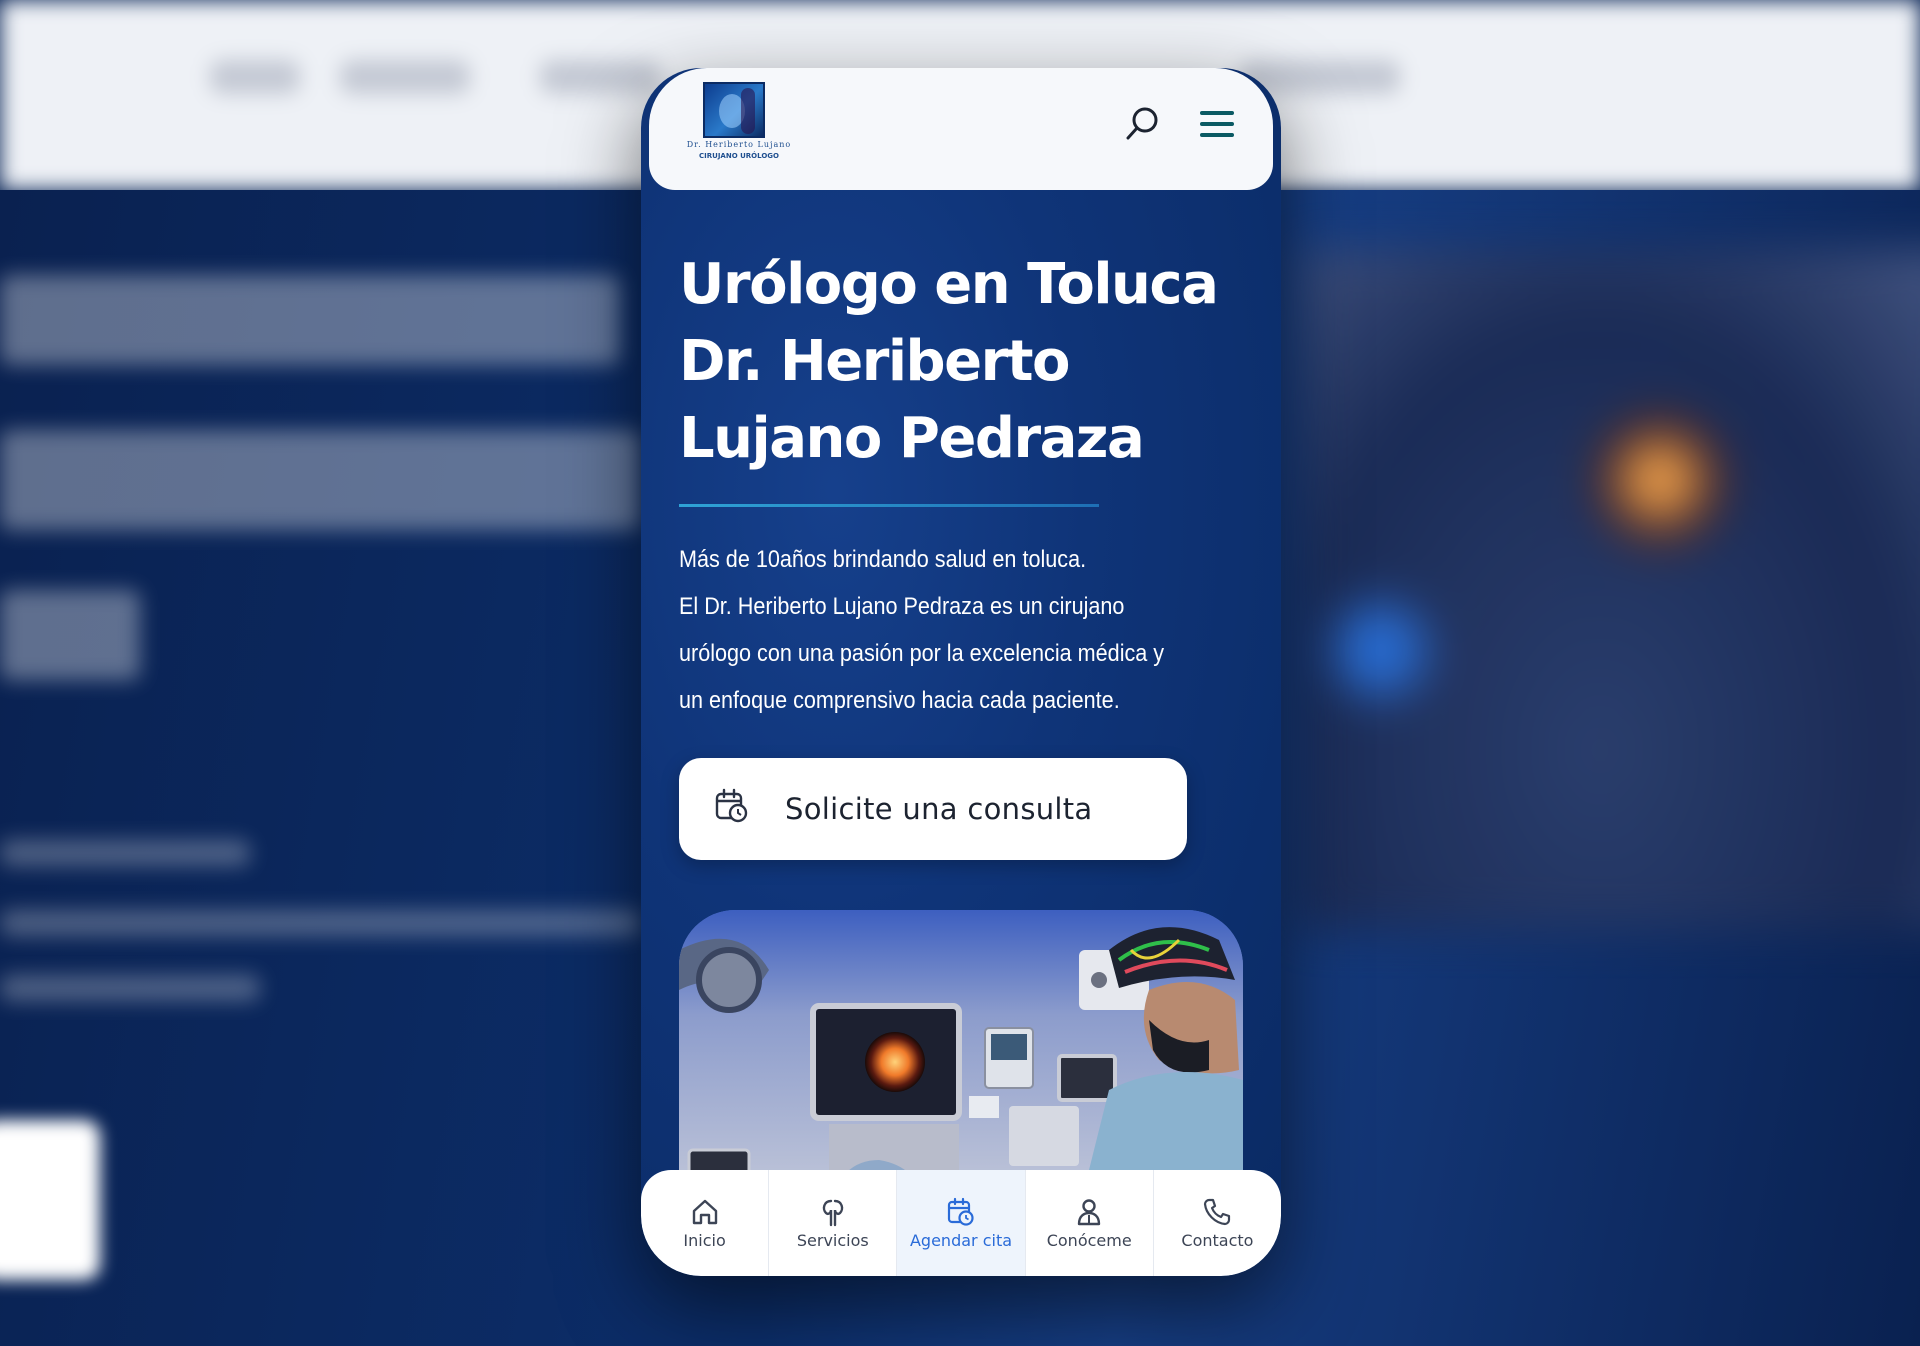 The height and width of the screenshot is (1346, 1920). Describe the element at coordinates (50, 1200) in the screenshot. I see `background-button` at that location.